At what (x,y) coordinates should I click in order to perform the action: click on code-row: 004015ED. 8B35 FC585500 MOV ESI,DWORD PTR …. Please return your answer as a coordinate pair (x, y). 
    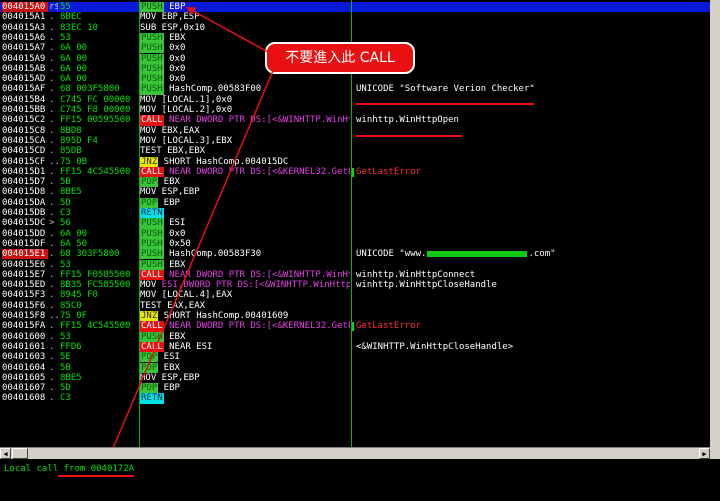
    Looking at the image, I should click on (355, 285).